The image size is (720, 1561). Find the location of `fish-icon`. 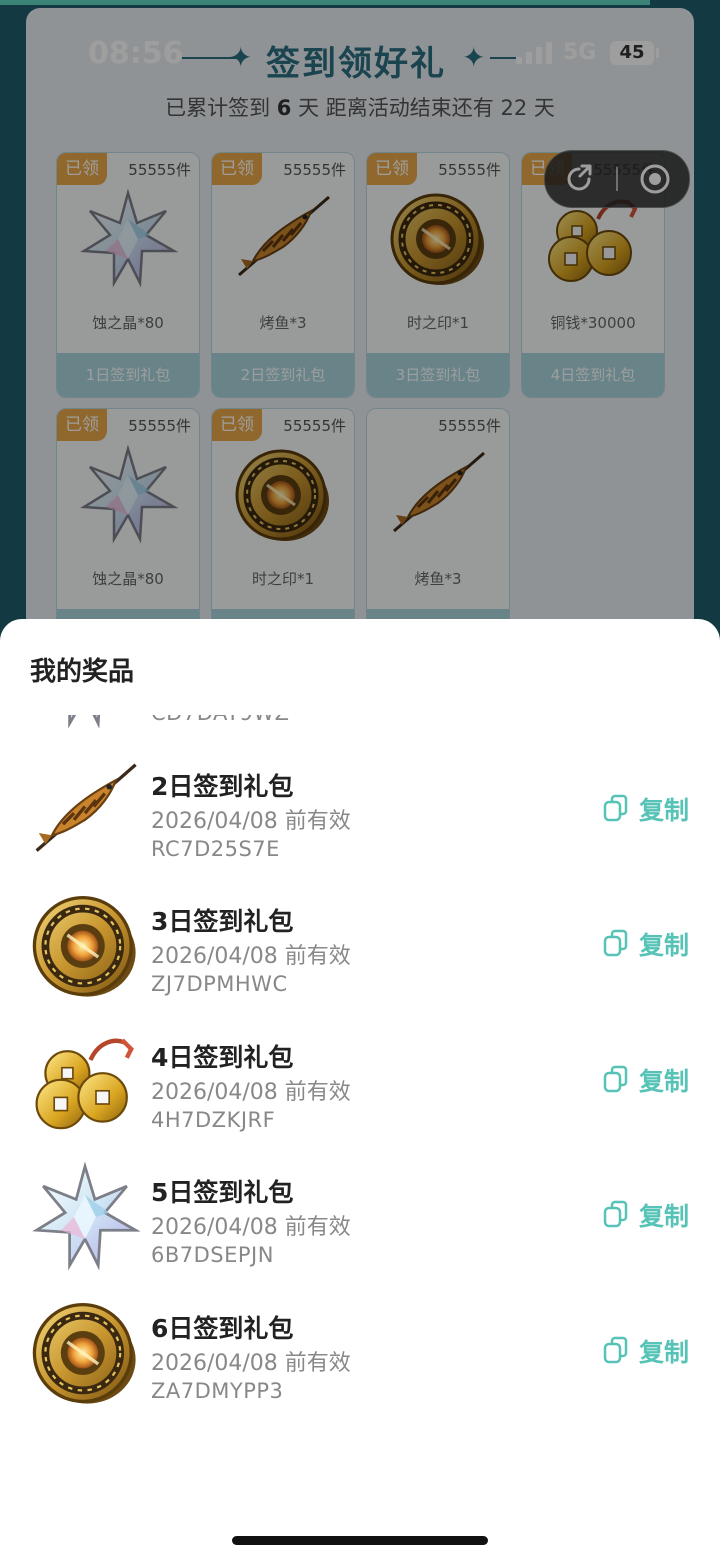

fish-icon is located at coordinates (85, 811).